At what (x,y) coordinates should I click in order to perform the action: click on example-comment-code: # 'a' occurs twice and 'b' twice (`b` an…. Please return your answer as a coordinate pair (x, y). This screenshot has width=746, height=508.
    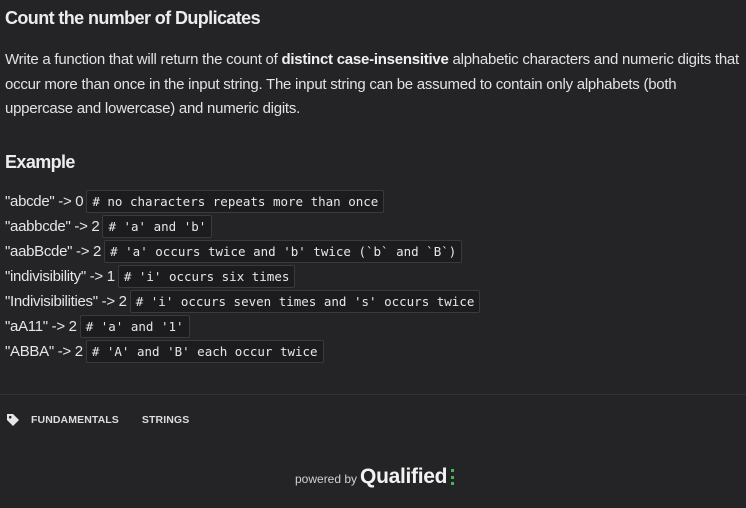
    Looking at the image, I should click on (283, 251).